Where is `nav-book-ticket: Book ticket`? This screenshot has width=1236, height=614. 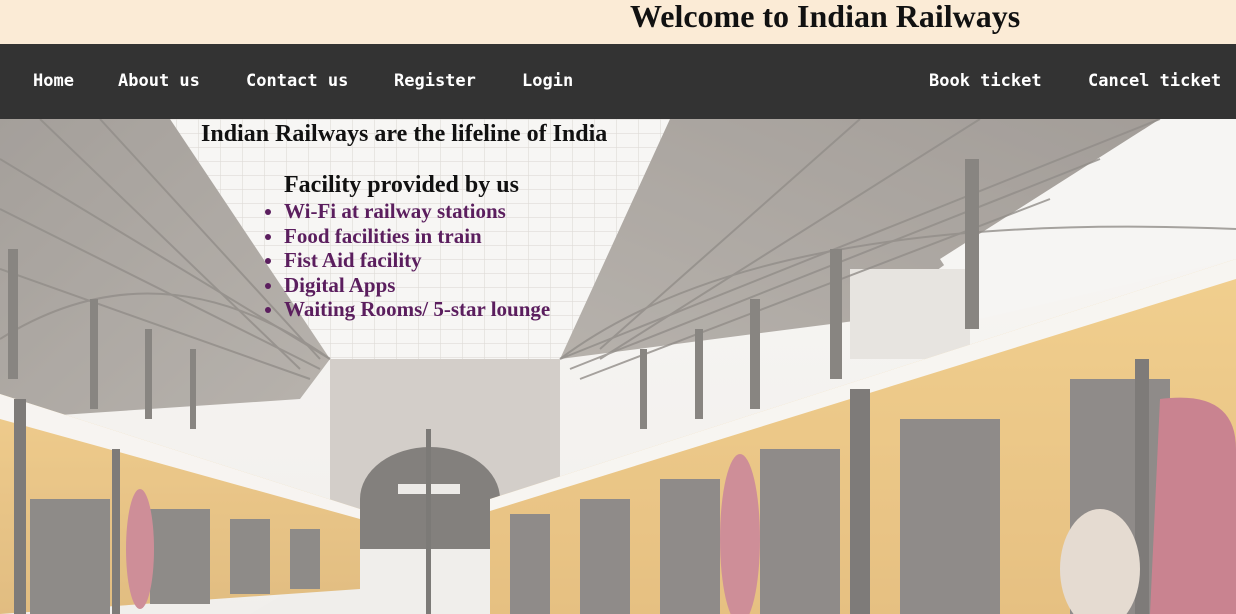 nav-book-ticket: Book ticket is located at coordinates (985, 81).